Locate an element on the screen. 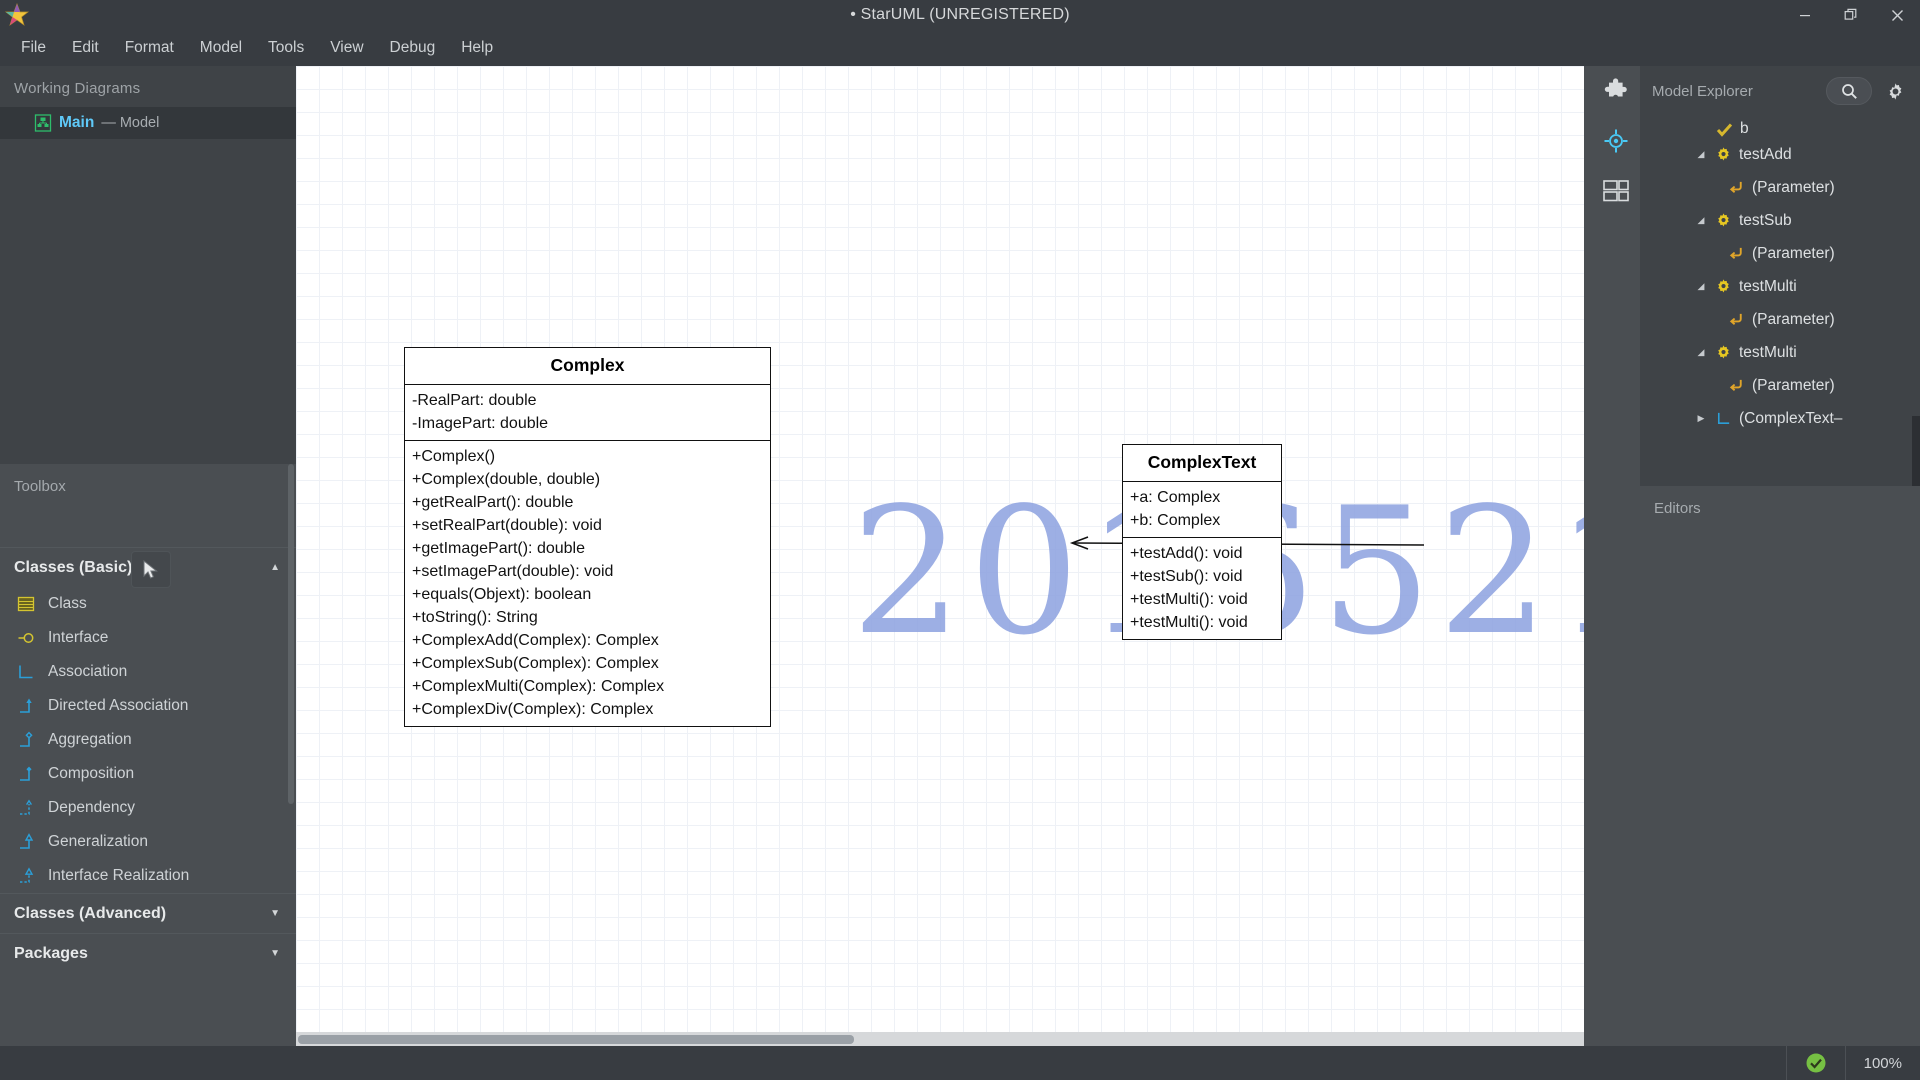 This screenshot has width=1920, height=1080. association-icon is located at coordinates (26, 672).